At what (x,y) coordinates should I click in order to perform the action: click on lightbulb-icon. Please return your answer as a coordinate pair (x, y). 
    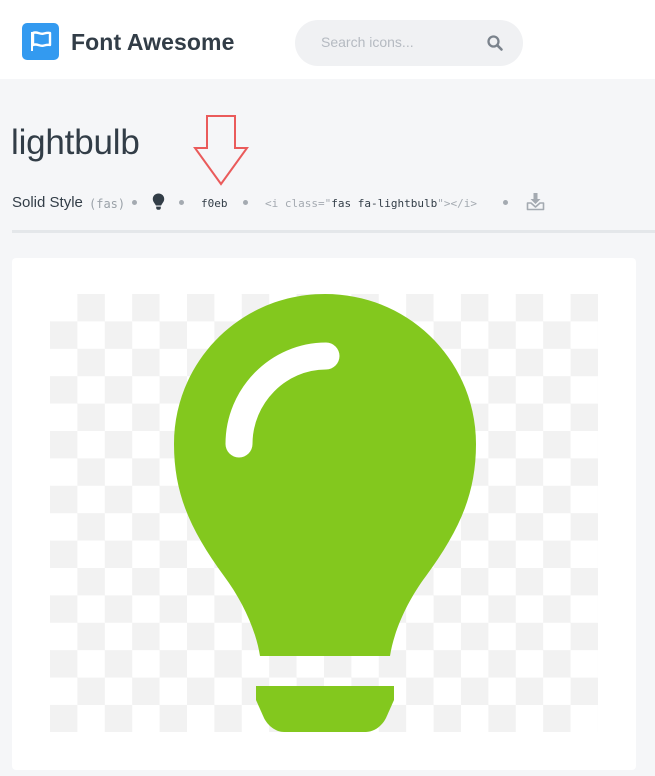
    Looking at the image, I should click on (158, 204).